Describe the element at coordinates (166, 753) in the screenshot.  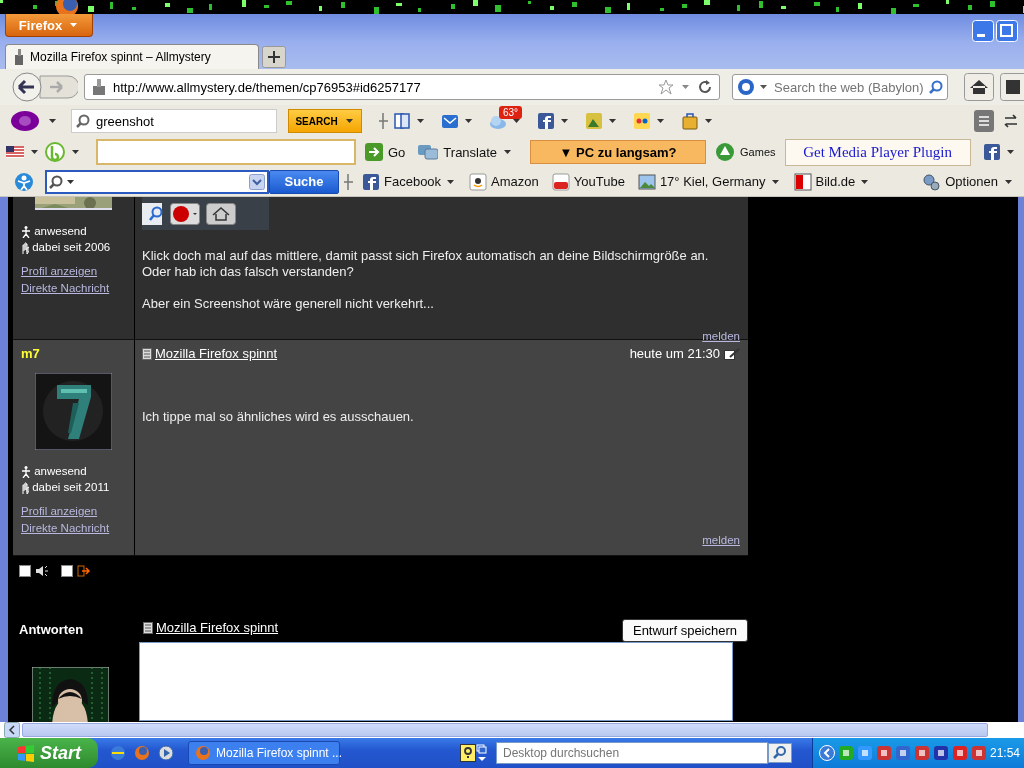
I see `play-icon` at that location.